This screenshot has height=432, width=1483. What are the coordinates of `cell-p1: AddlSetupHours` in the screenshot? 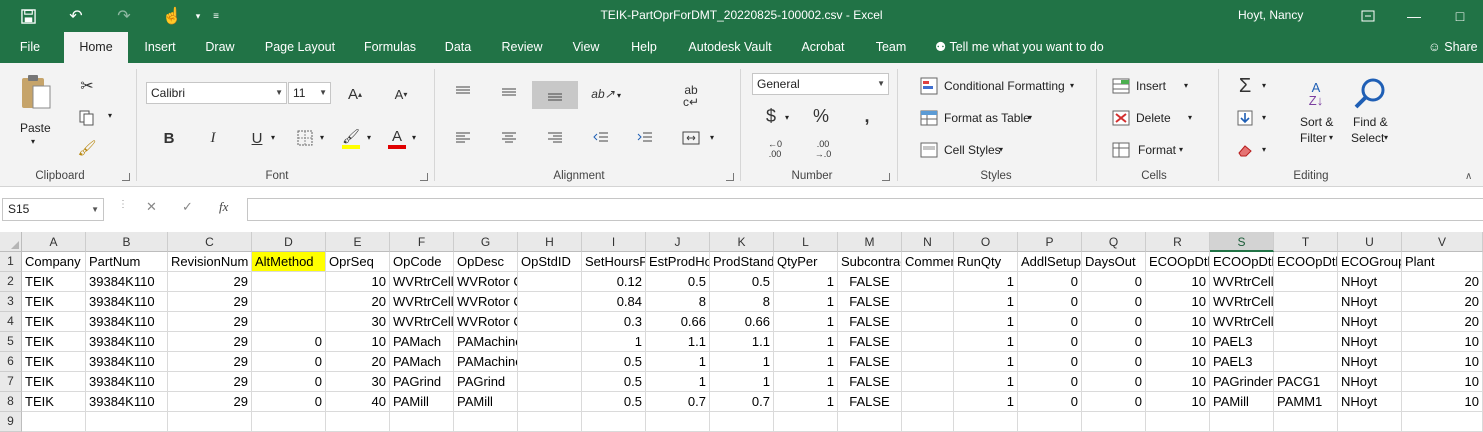 It's located at (1050, 262).